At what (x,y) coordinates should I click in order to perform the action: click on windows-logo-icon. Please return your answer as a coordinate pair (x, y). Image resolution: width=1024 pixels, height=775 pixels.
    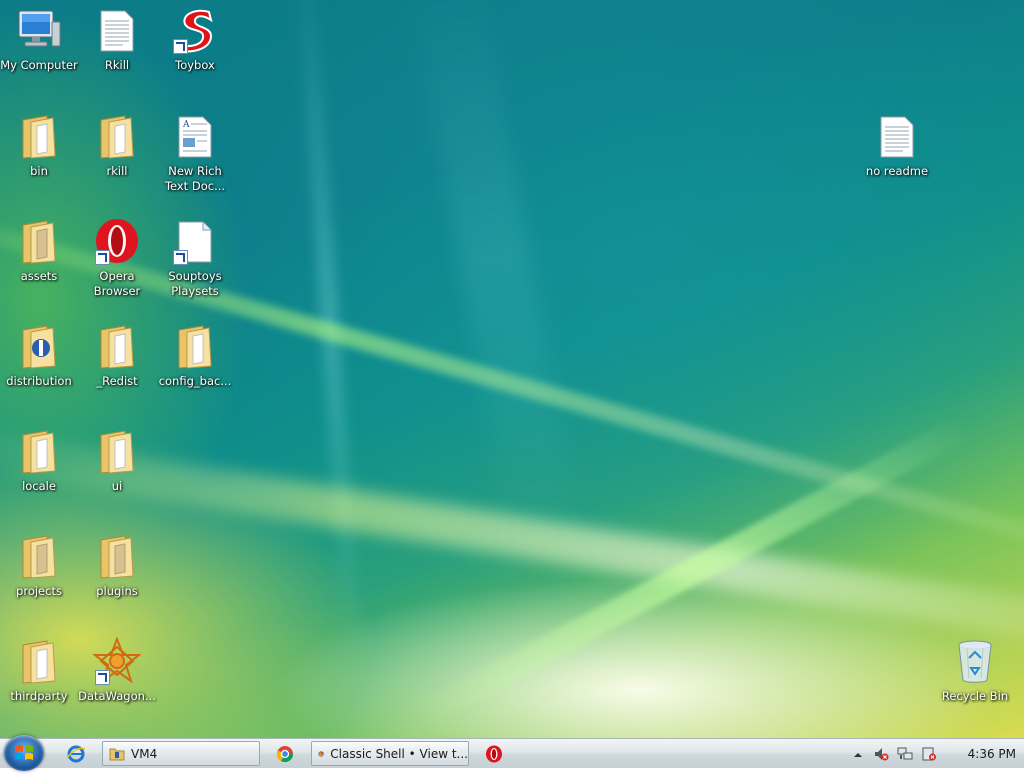
    Looking at the image, I should click on (24, 752).